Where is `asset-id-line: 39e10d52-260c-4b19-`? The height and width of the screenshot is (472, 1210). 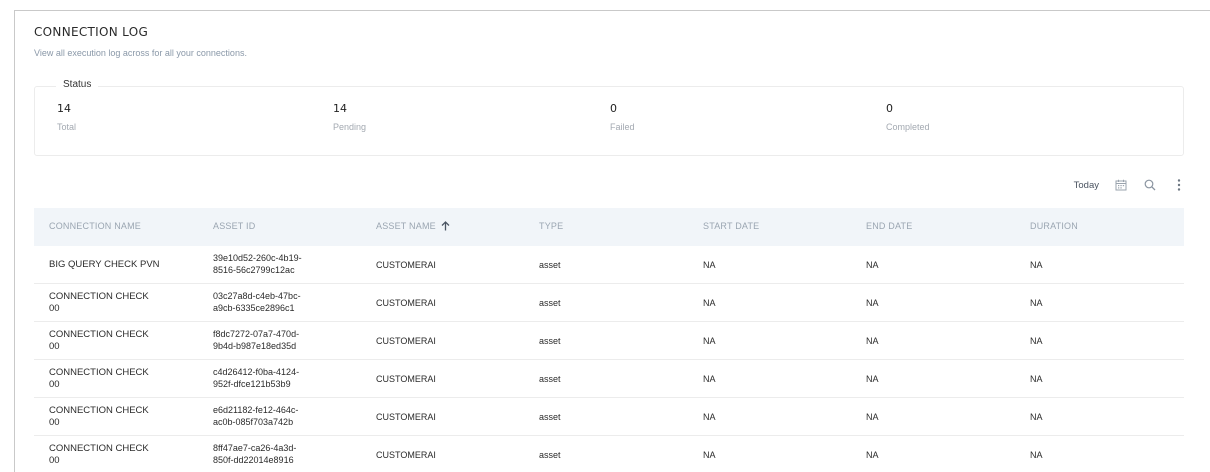 asset-id-line: 39e10d52-260c-4b19- is located at coordinates (257, 258).